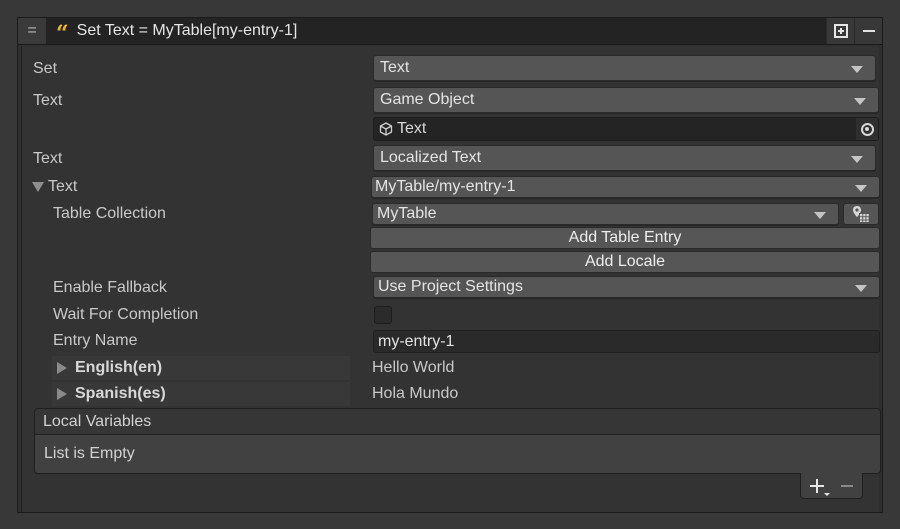  I want to click on enable-fallback-dropdown: Use Project Settings, so click(626, 287).